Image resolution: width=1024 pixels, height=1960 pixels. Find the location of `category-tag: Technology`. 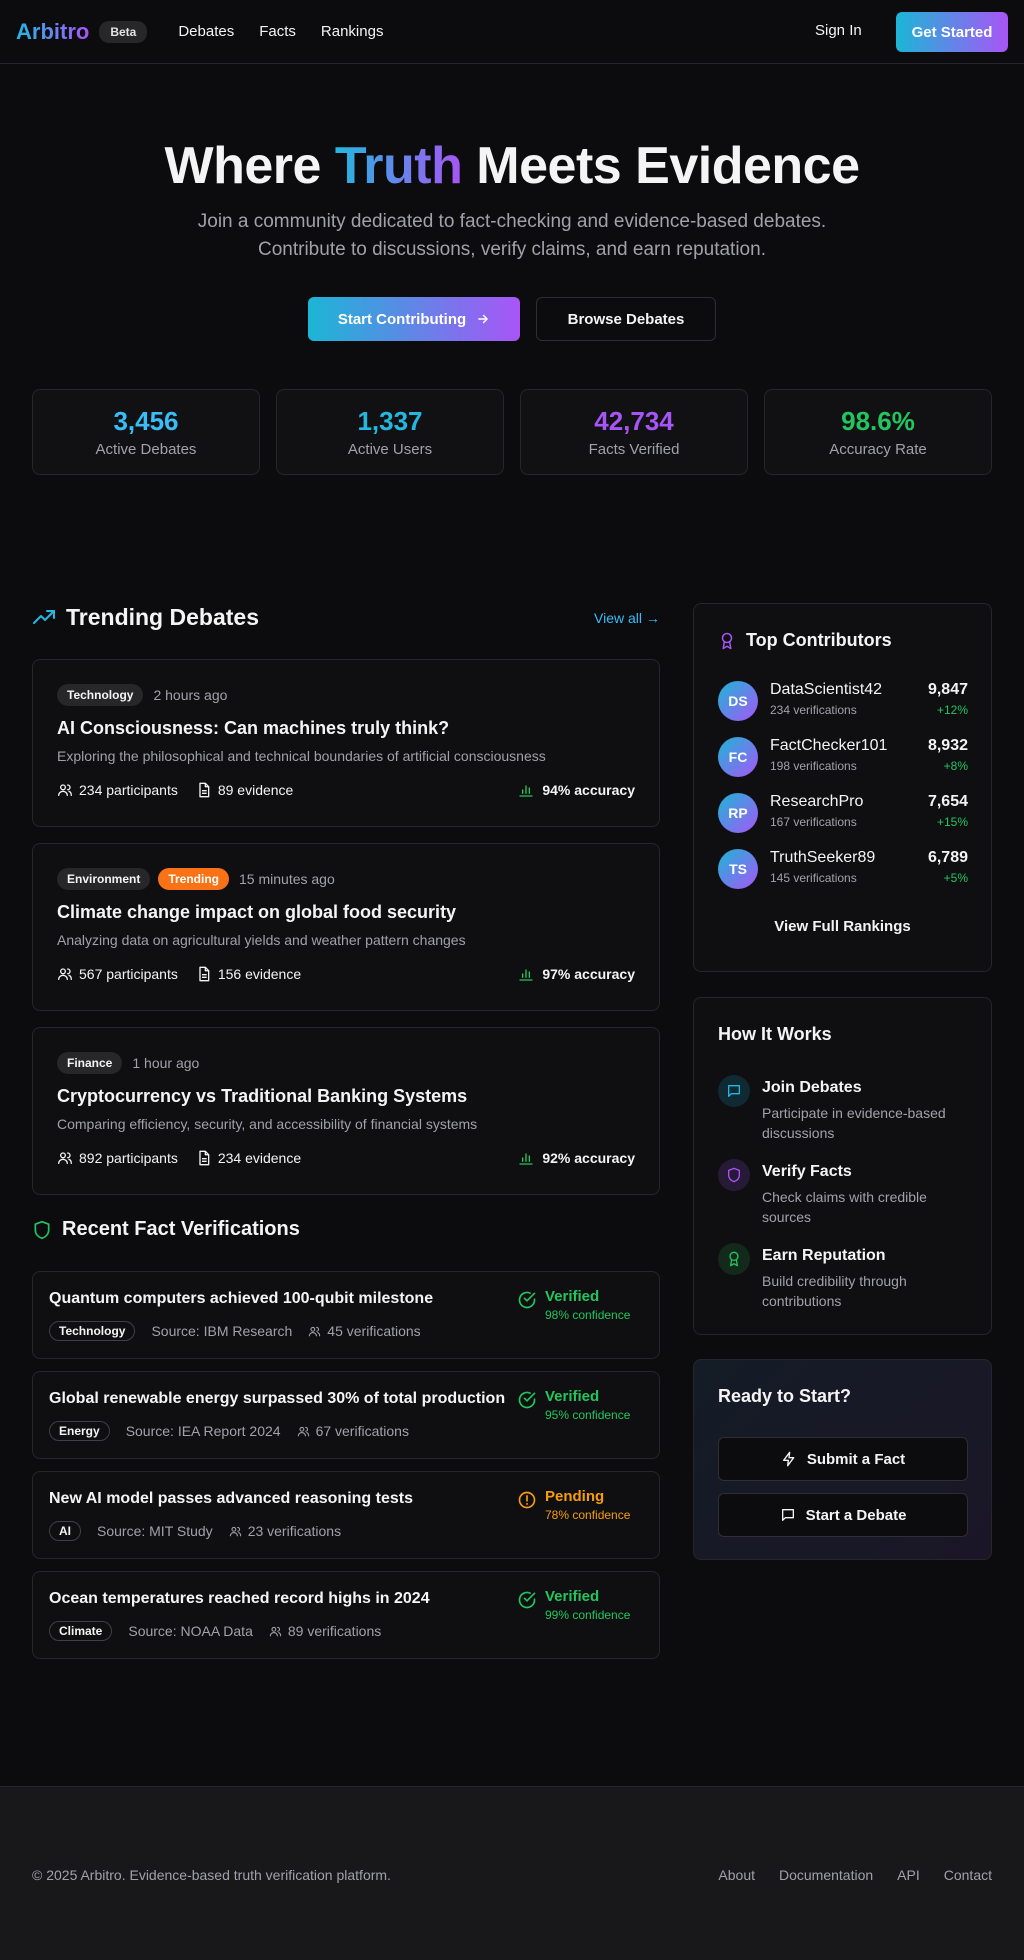

category-tag: Technology is located at coordinates (100, 695).